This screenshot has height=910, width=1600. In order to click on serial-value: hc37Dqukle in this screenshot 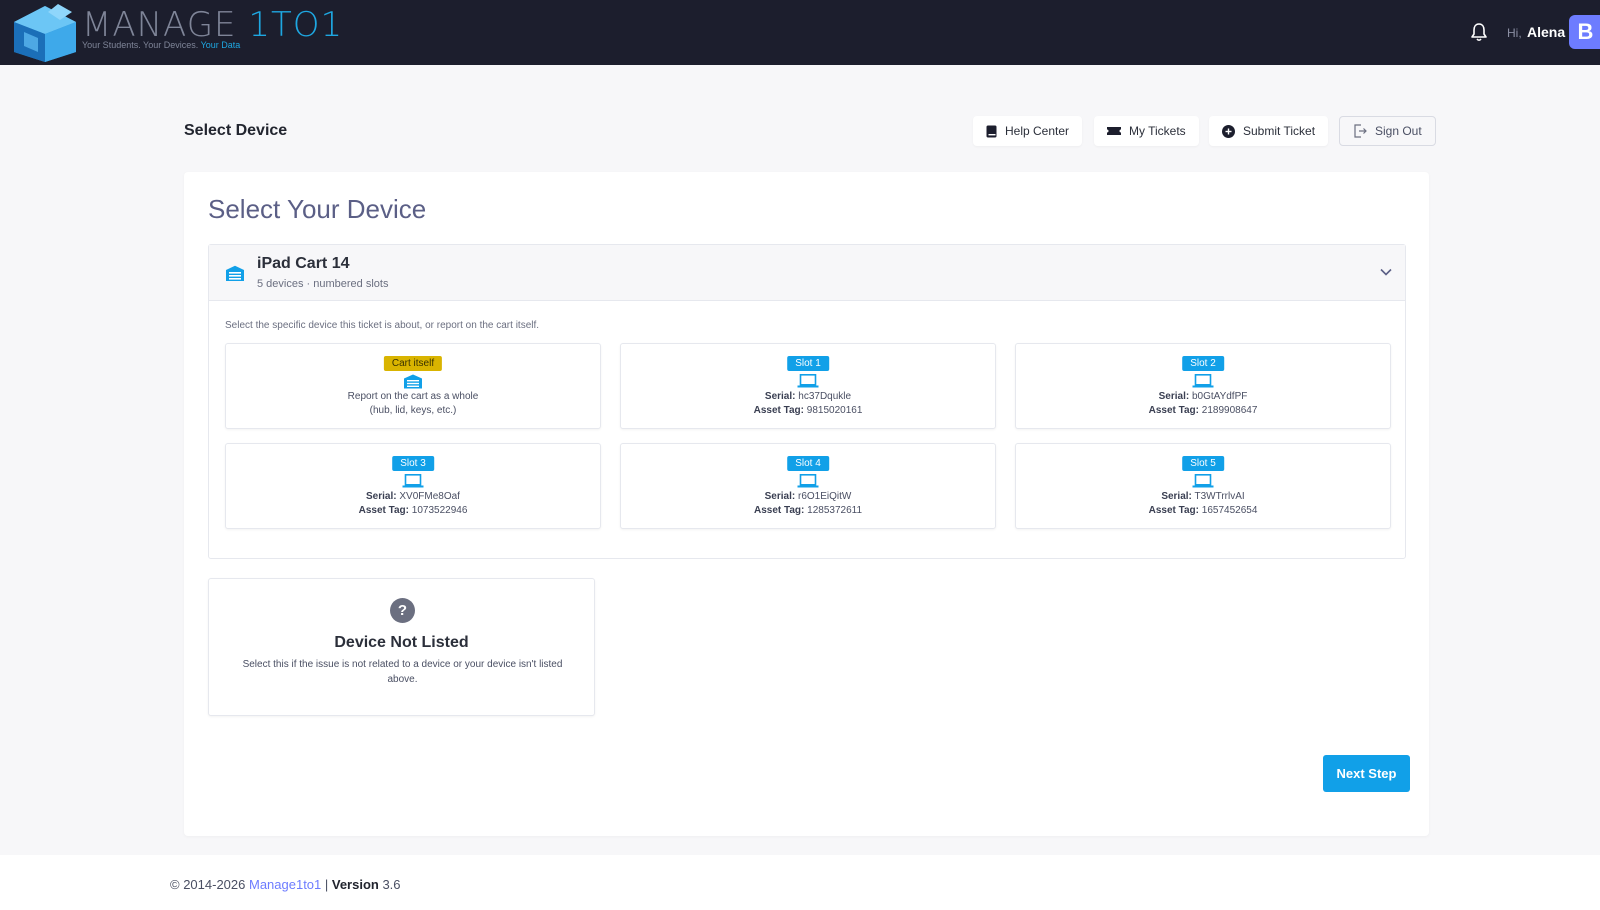, I will do `click(825, 396)`.